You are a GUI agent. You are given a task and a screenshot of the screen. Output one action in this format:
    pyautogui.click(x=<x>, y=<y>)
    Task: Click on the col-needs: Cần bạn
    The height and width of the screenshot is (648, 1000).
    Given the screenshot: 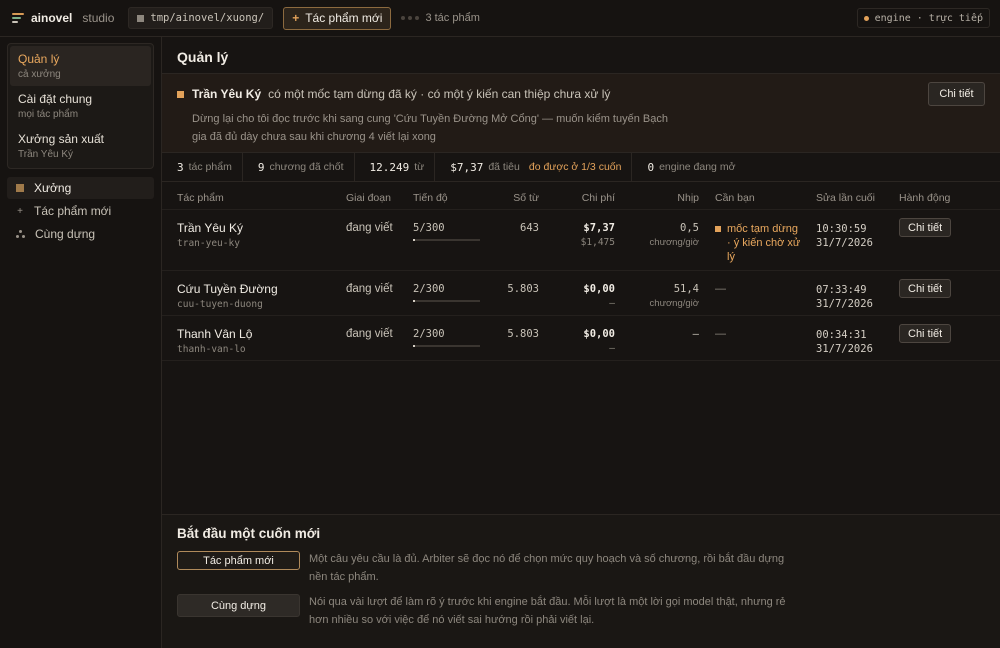 What is the action you would take?
    pyautogui.click(x=735, y=198)
    